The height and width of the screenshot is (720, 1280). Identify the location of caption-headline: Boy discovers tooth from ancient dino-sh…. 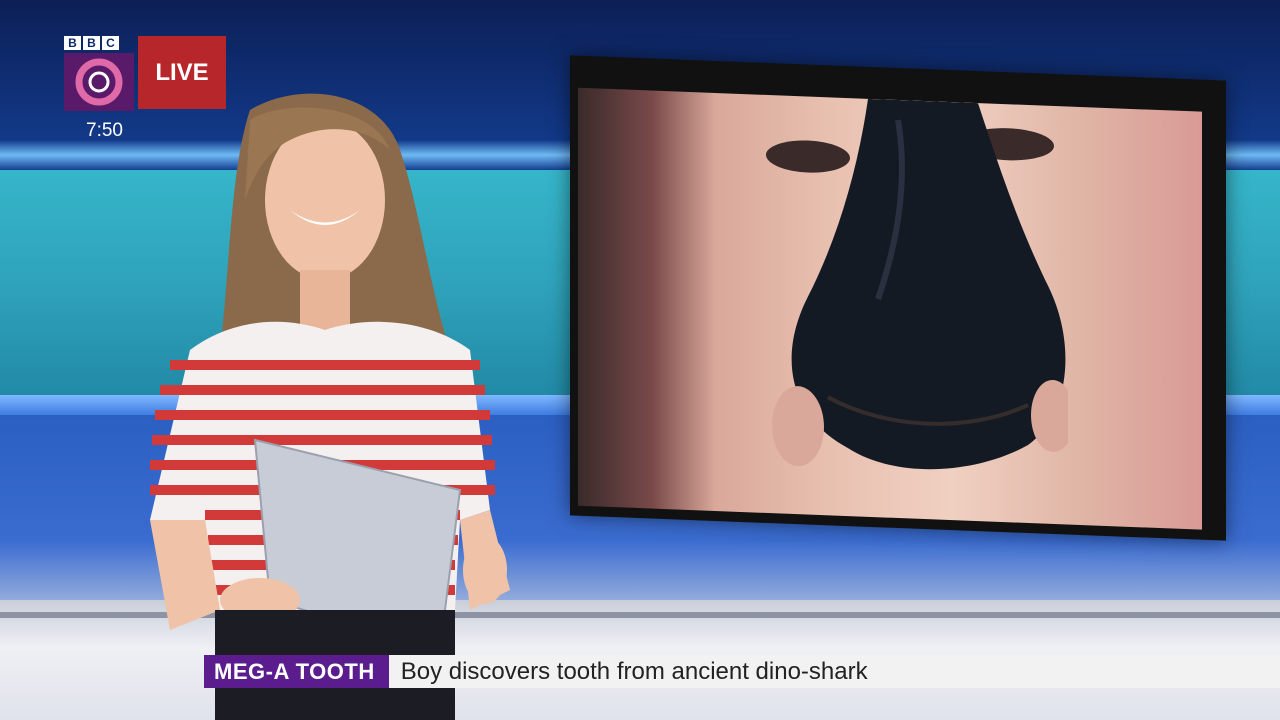
(832, 671).